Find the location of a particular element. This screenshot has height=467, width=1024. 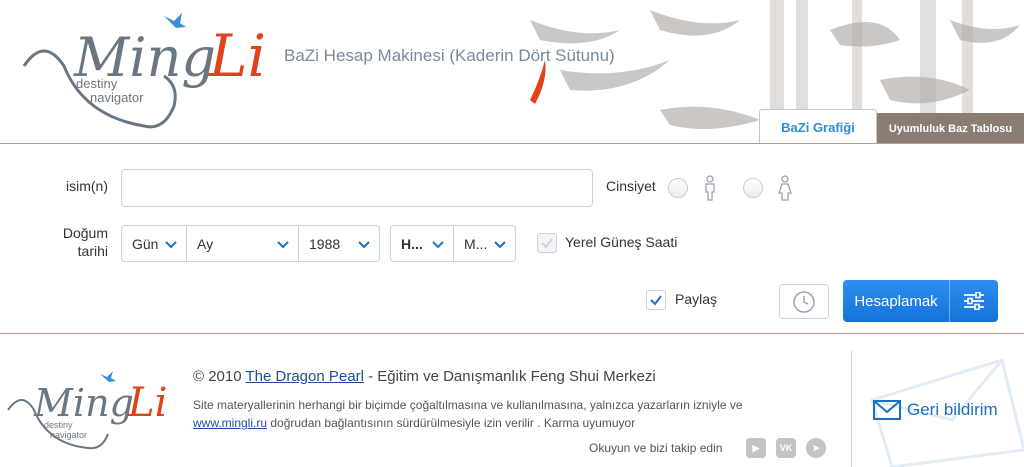

dragon-pearl-link: The Dragon Pearl is located at coordinates (305, 376).